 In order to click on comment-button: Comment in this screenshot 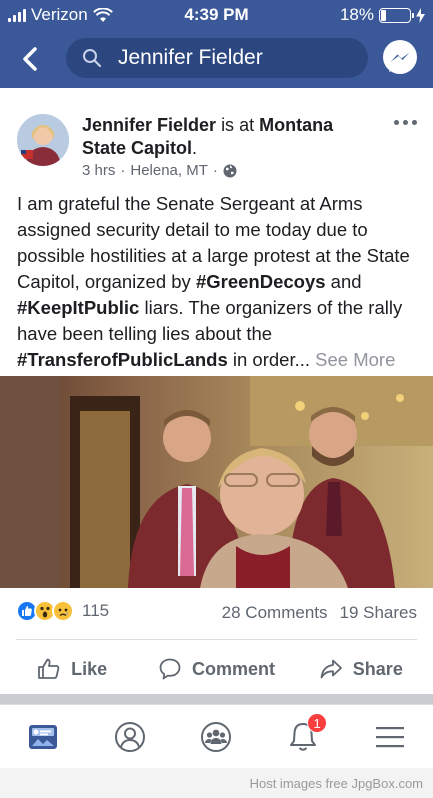, I will do `click(216, 669)`.